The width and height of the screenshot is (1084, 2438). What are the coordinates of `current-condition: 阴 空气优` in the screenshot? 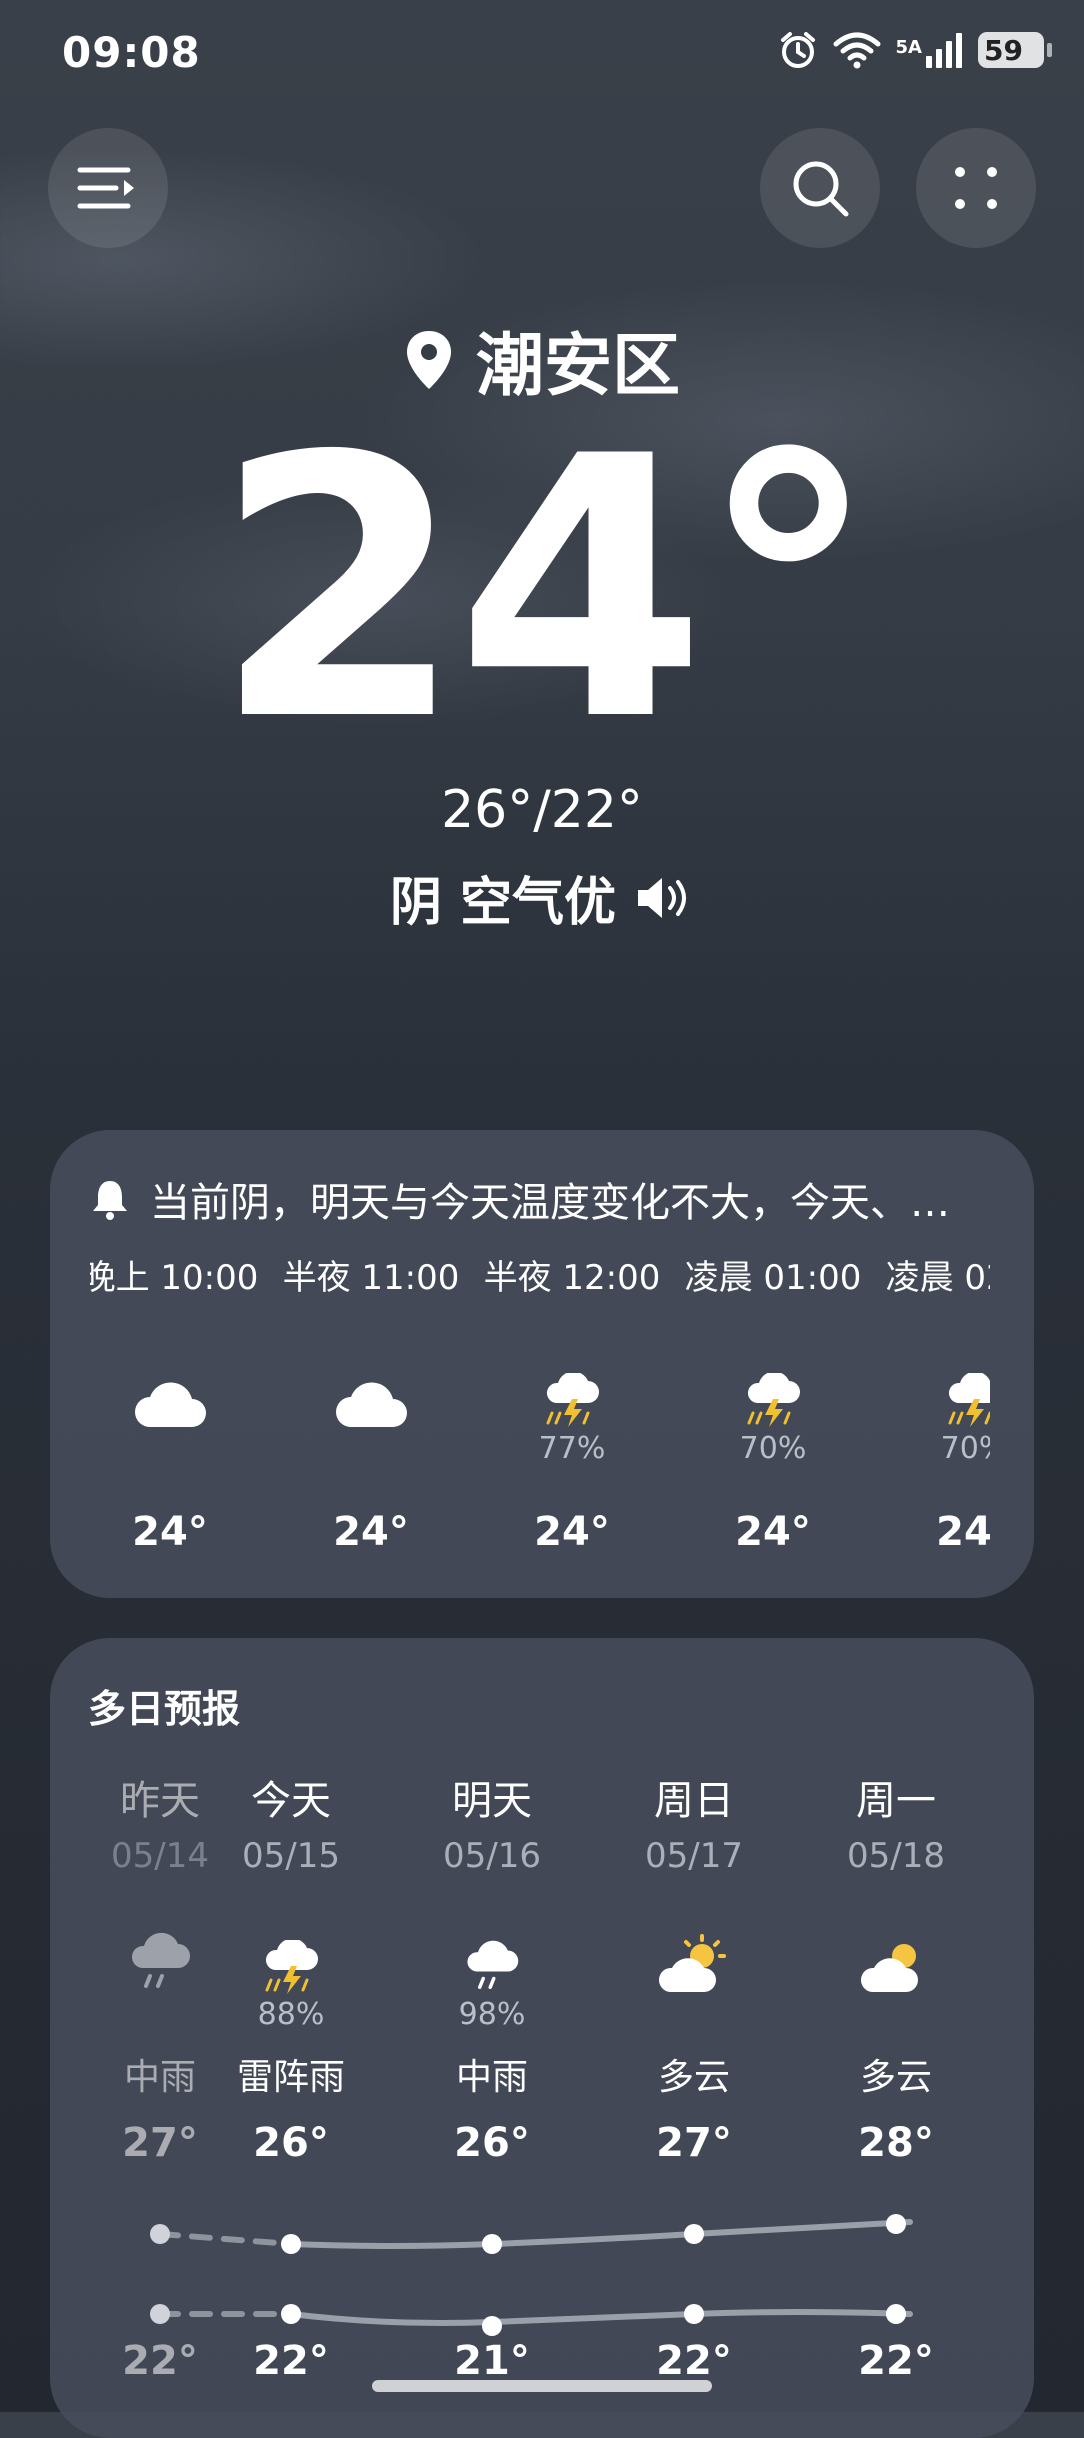 It's located at (542, 897).